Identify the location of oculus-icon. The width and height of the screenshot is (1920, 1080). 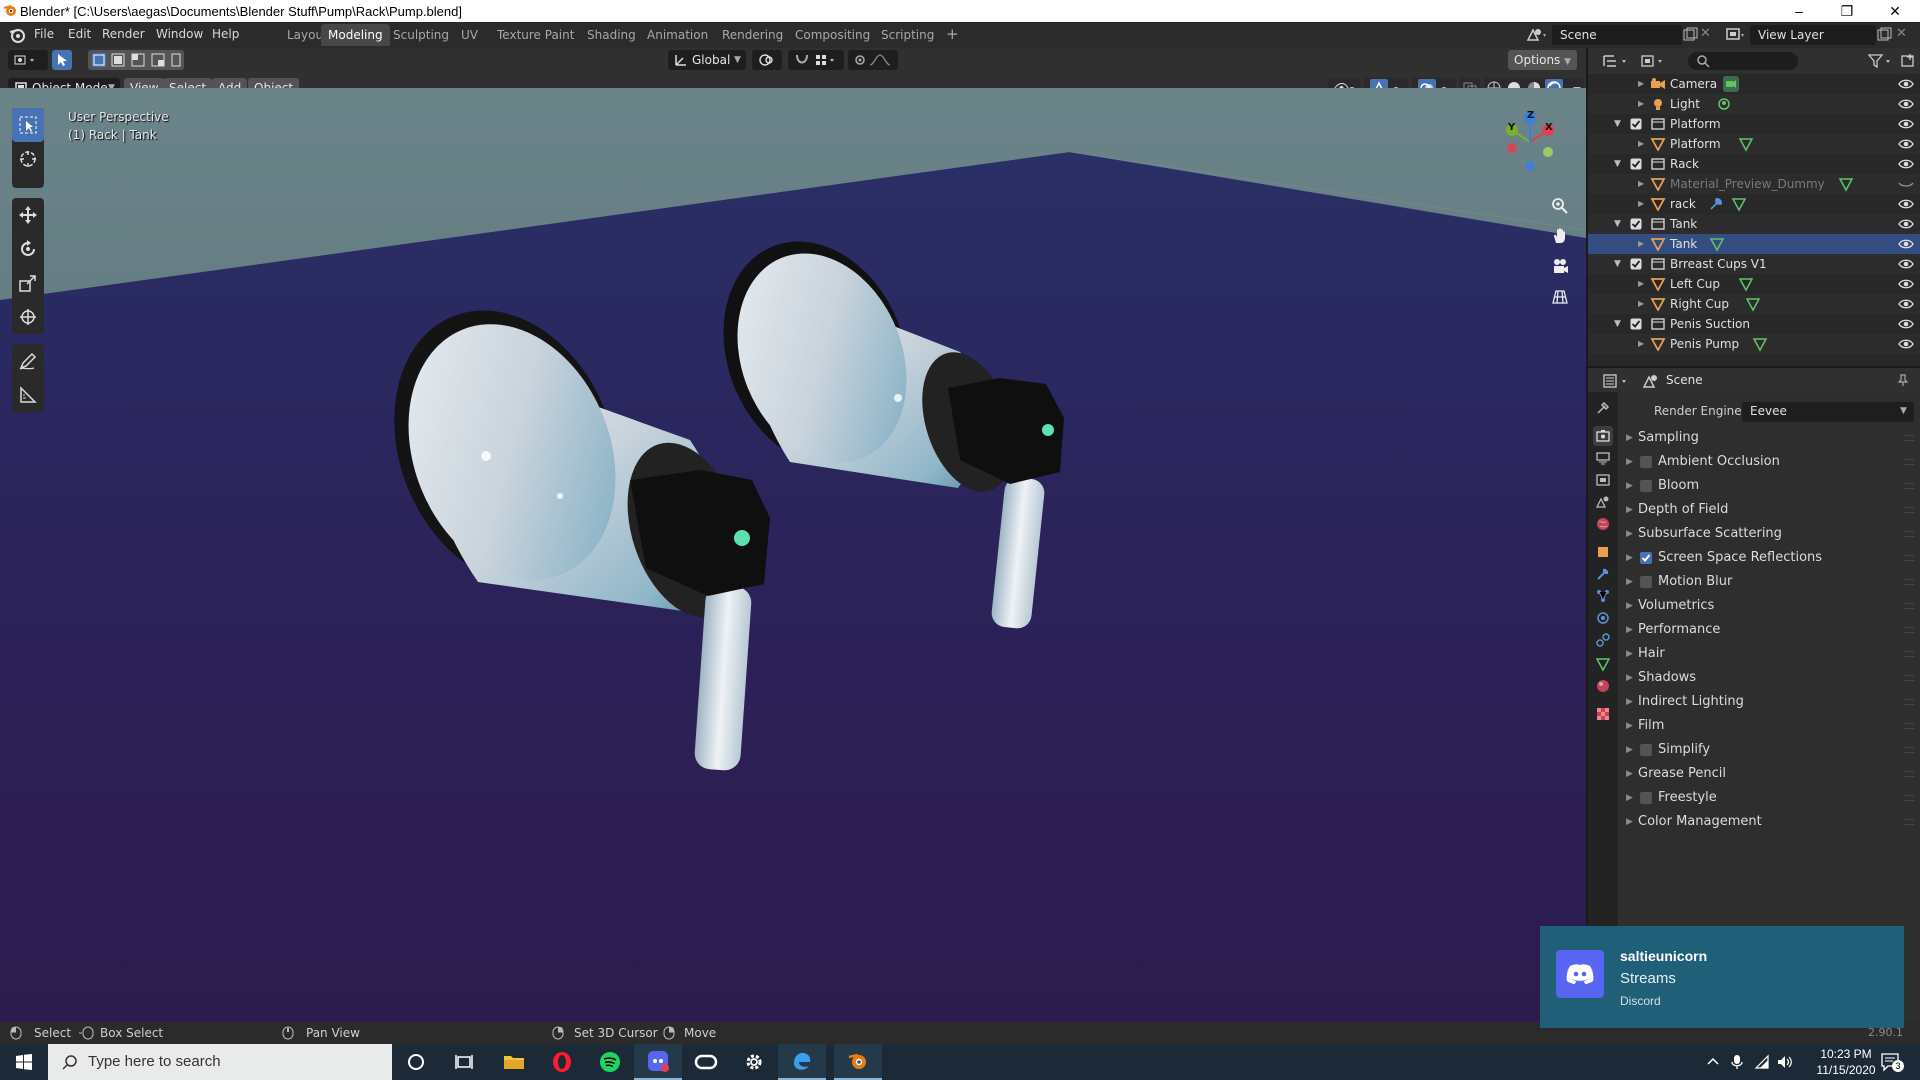
(706, 1062).